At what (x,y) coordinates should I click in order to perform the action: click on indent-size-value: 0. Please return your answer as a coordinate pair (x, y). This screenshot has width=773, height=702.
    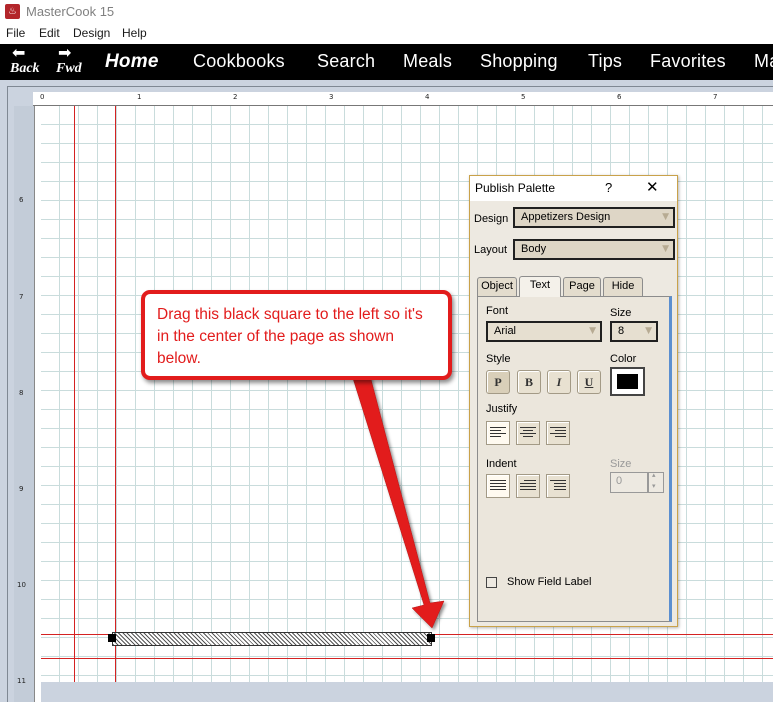
    Looking at the image, I should click on (619, 481).